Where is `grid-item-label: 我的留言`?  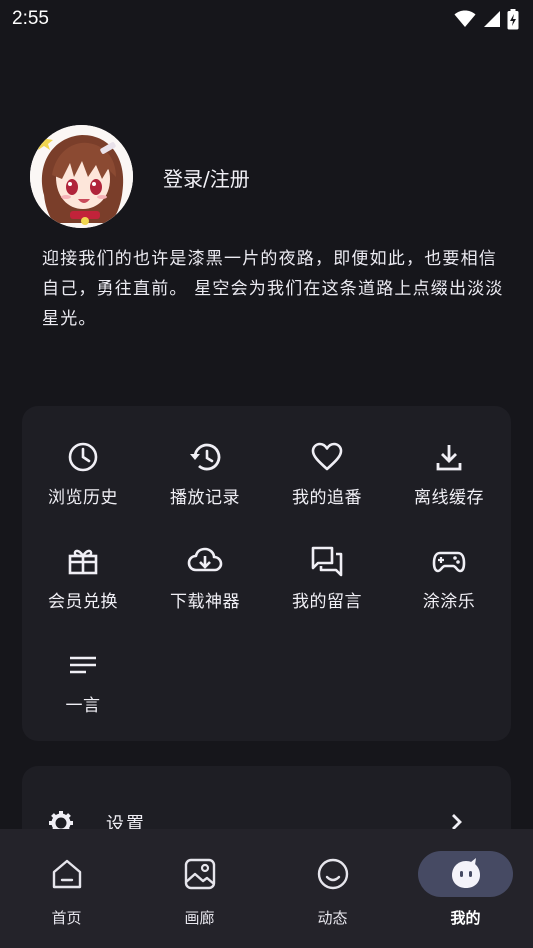 grid-item-label: 我的留言 is located at coordinates (327, 602).